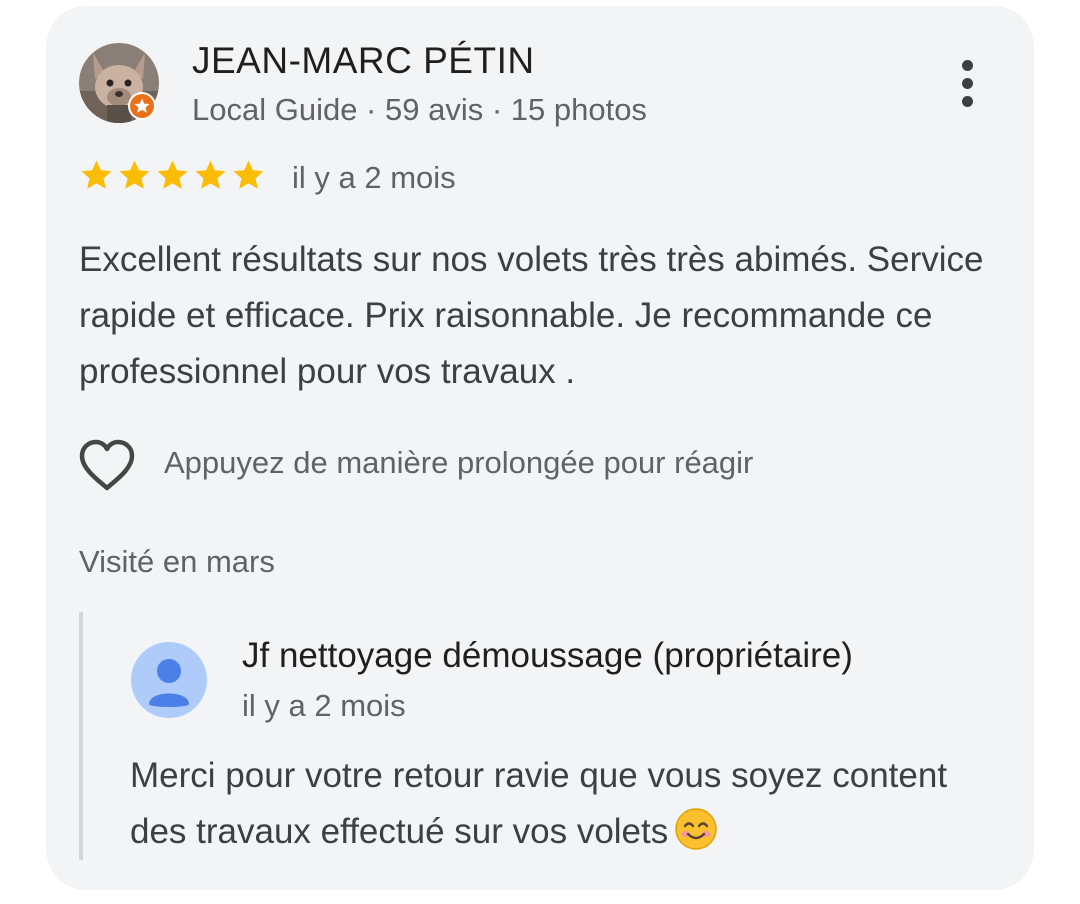 Image resolution: width=1080 pixels, height=904 pixels. Describe the element at coordinates (374, 177) in the screenshot. I see `review-time: il y a 2 mois` at that location.